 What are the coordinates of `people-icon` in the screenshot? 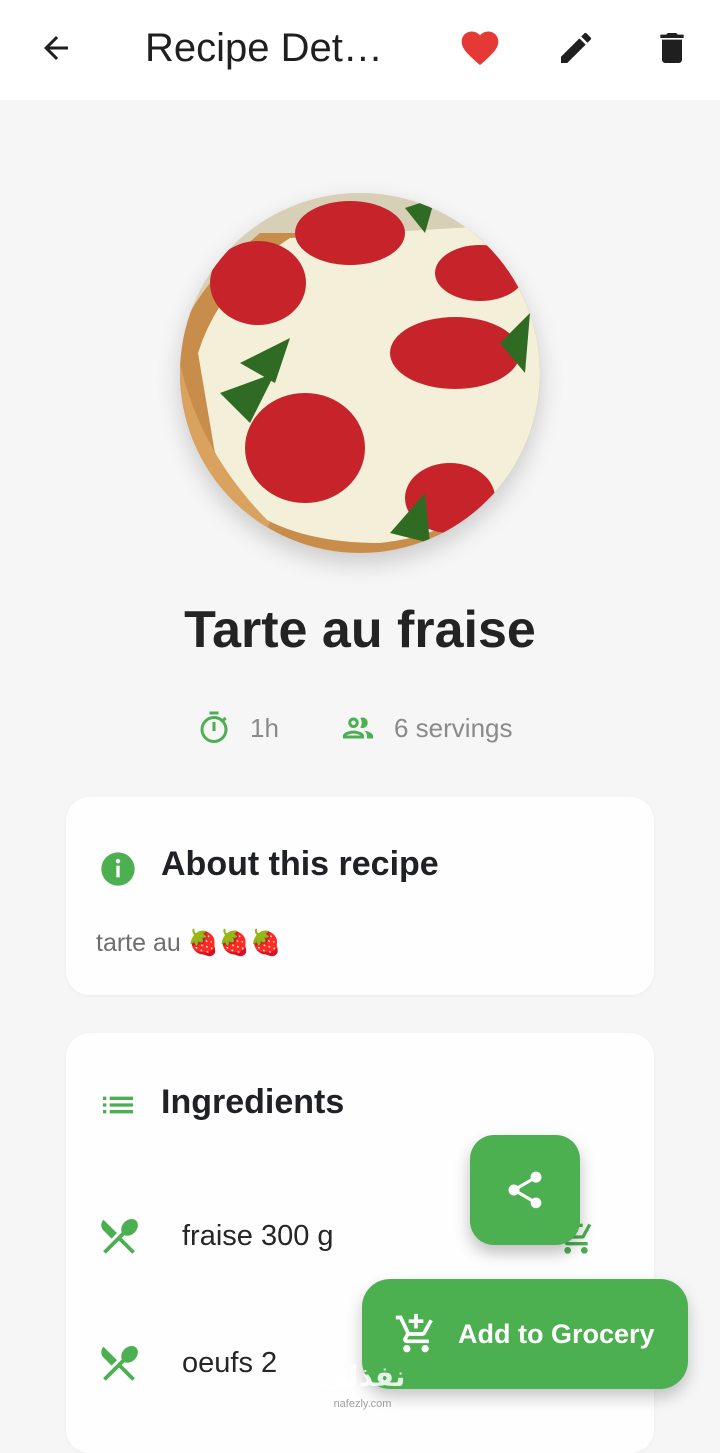 It's located at (358, 728).